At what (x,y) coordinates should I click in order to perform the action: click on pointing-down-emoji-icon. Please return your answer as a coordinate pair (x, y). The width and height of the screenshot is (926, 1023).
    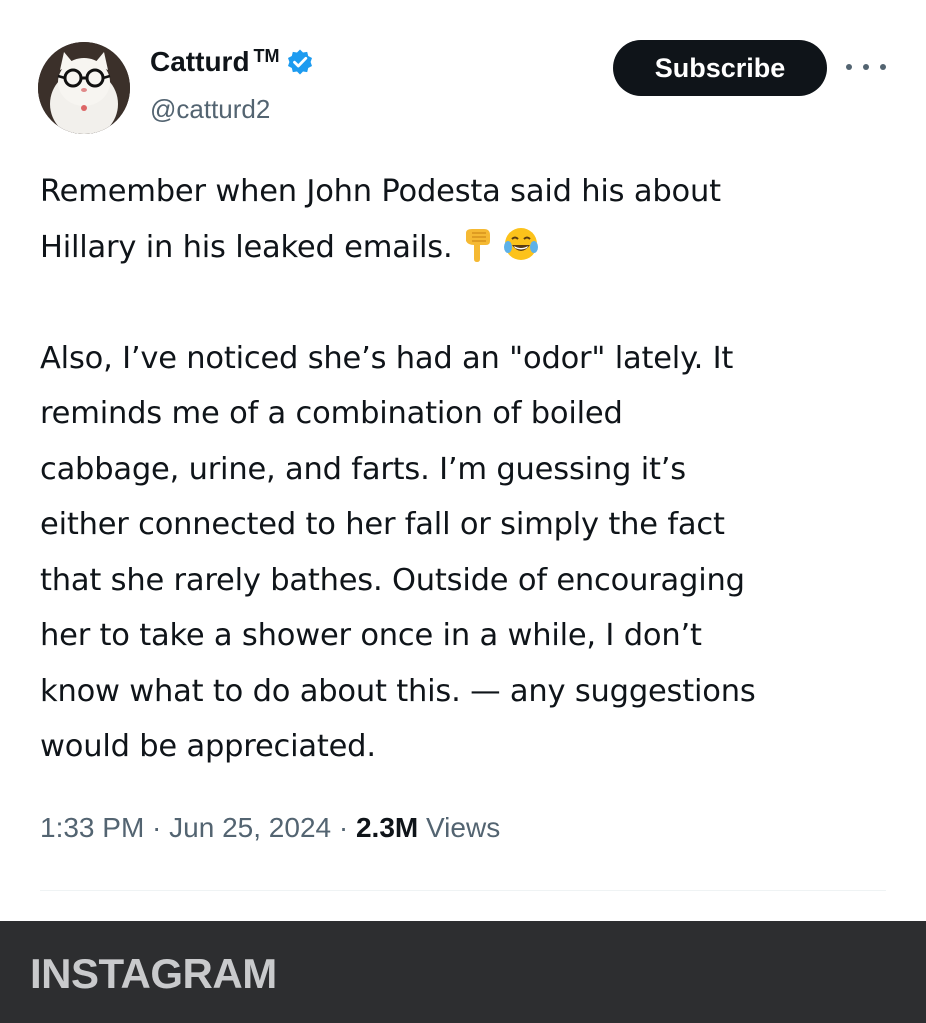
    Looking at the image, I should click on (477, 244).